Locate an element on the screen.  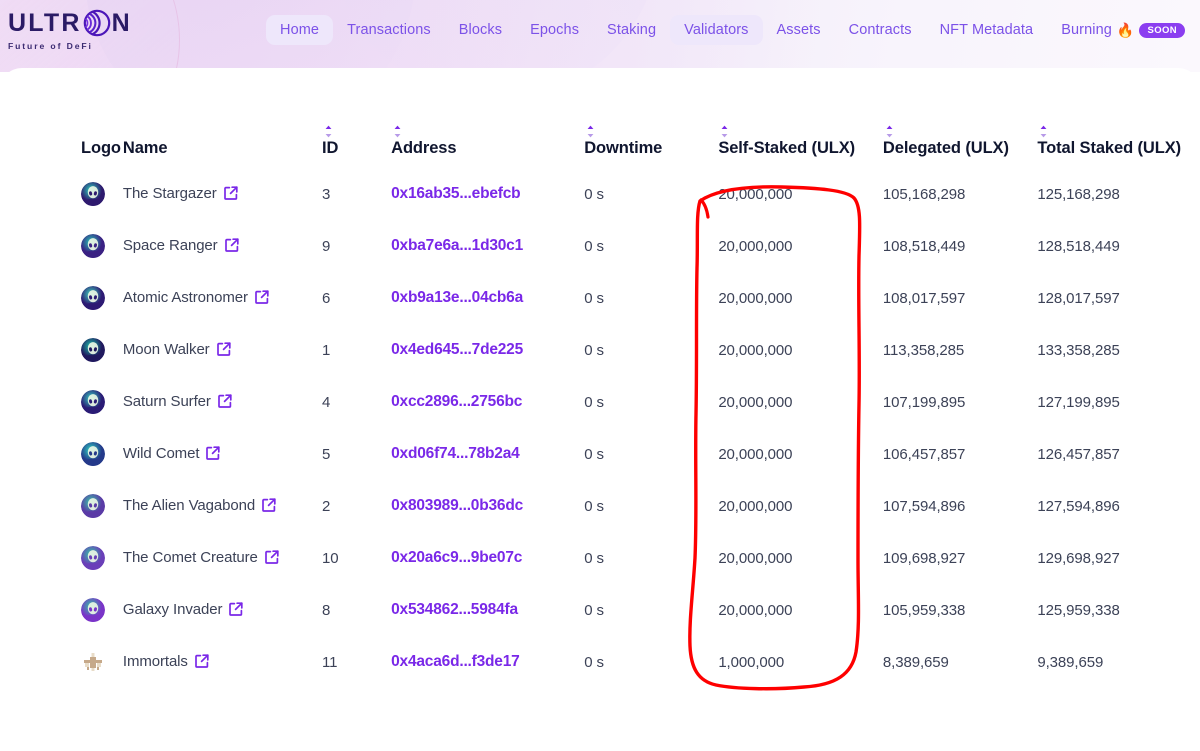
address-link: 0x803989...0b36dc is located at coordinates (457, 505).